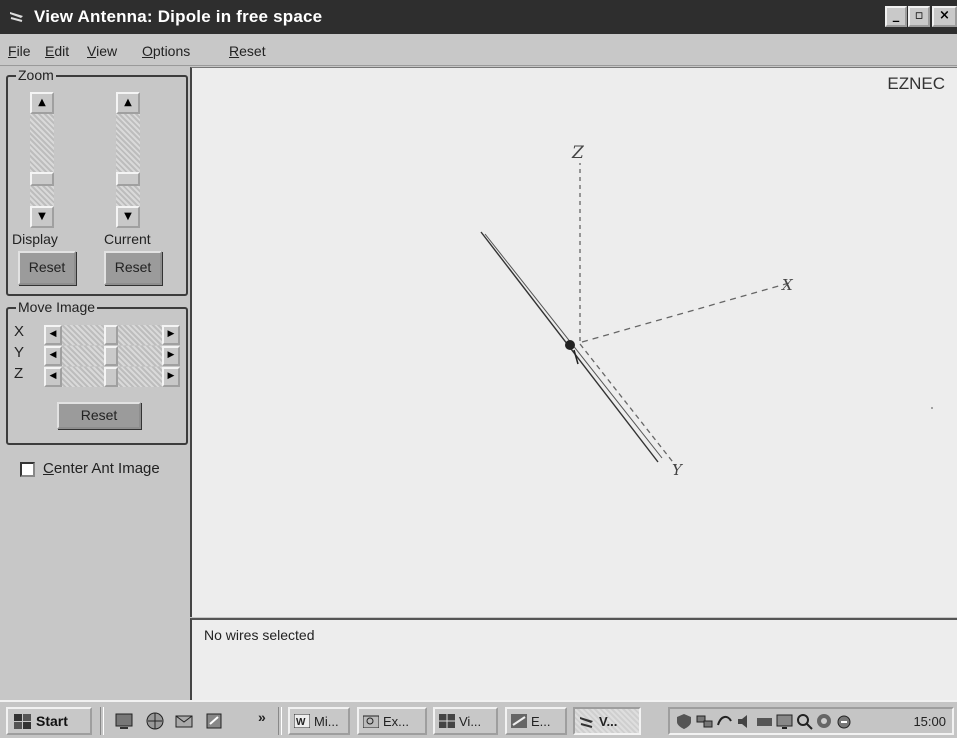 Image resolution: width=957 pixels, height=738 pixels. I want to click on antivirus-icon, so click(844, 721).